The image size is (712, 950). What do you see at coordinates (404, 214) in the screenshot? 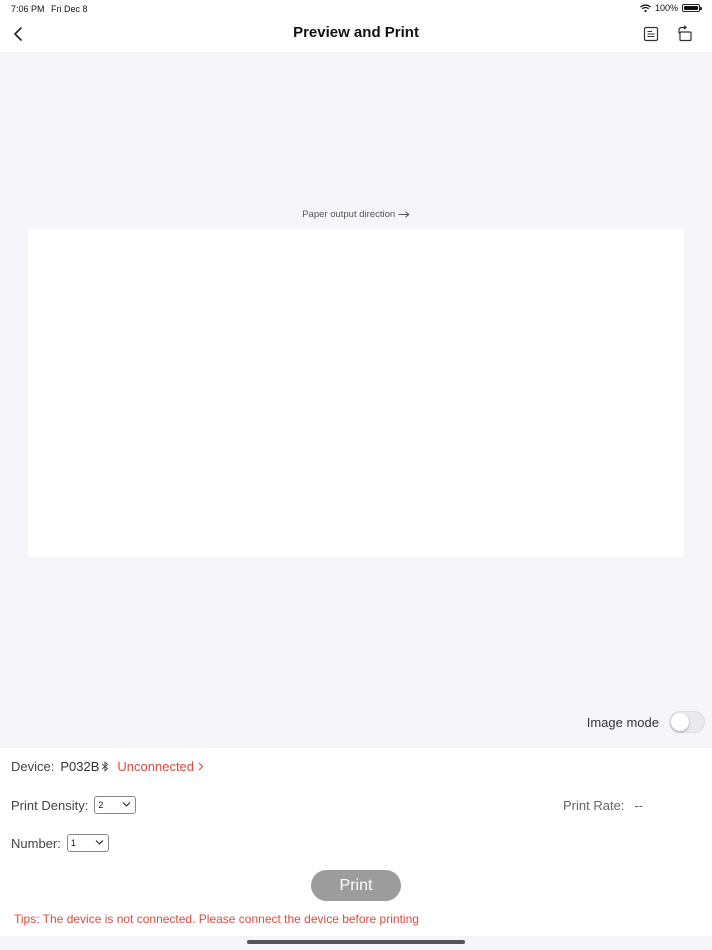
I see `arrow-right-icon` at bounding box center [404, 214].